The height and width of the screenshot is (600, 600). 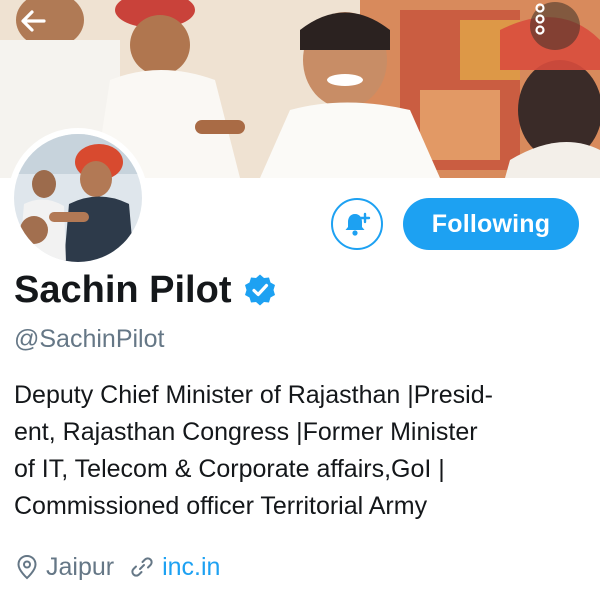 What do you see at coordinates (491, 224) in the screenshot?
I see `following-button: Following` at bounding box center [491, 224].